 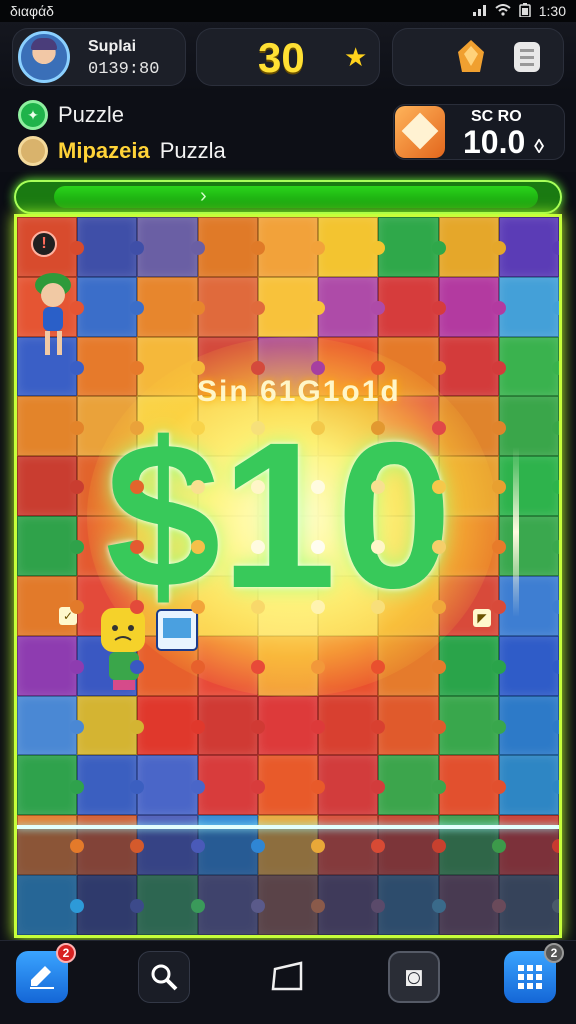 I want to click on top-hud: Suplai 0139:80 30 ★, so click(x=288, y=57).